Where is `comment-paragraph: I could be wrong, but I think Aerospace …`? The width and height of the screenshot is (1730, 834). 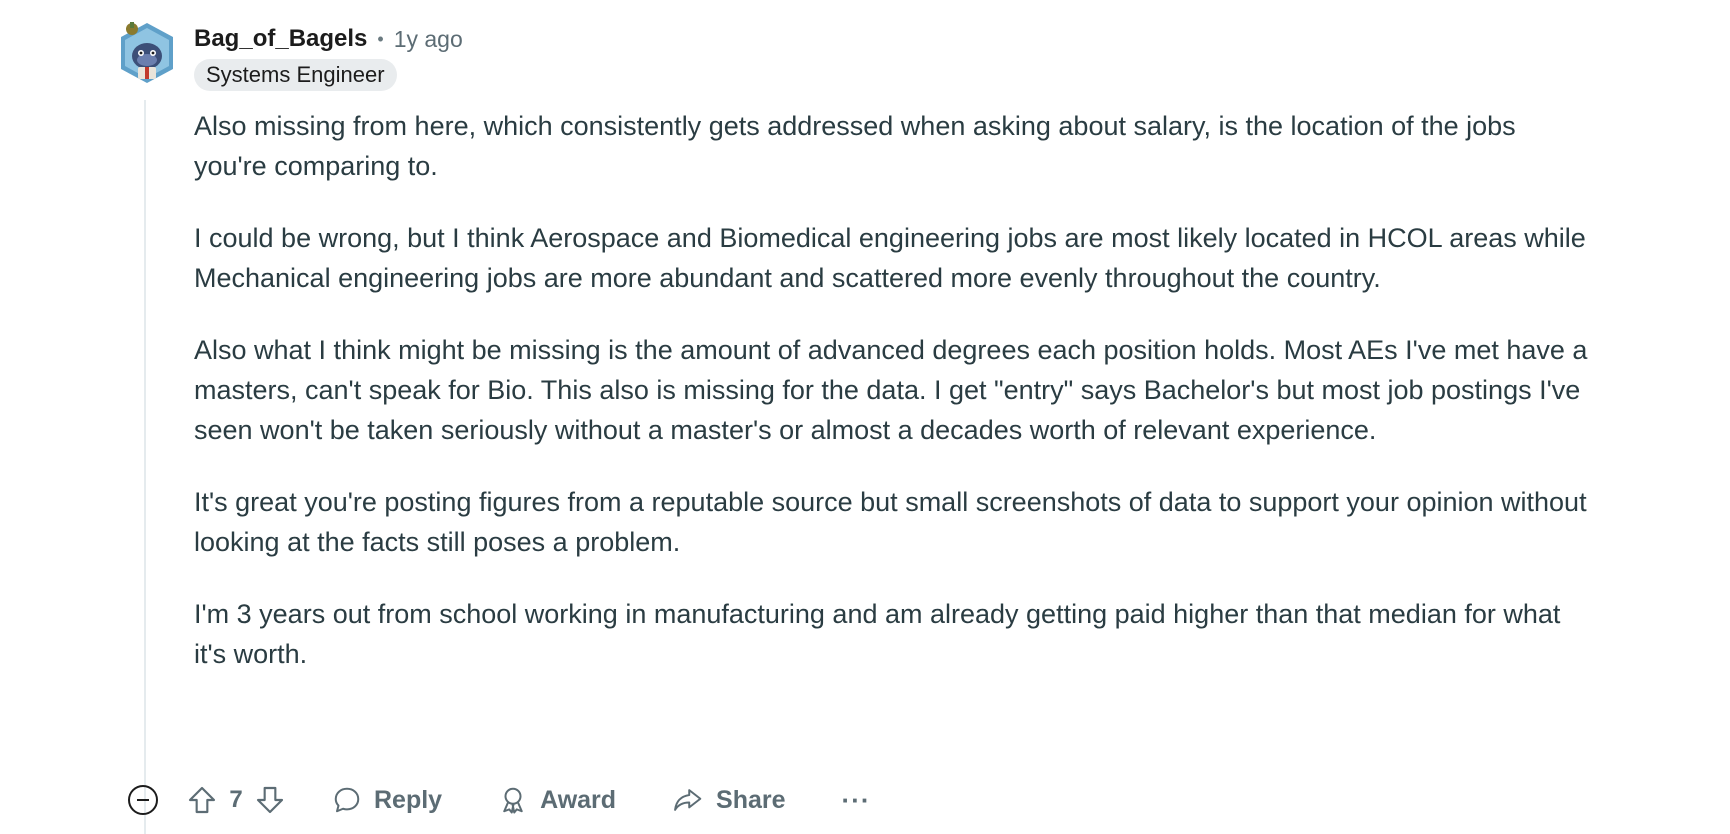
comment-paragraph: I could be wrong, but I think Aerospace … is located at coordinates (890, 258).